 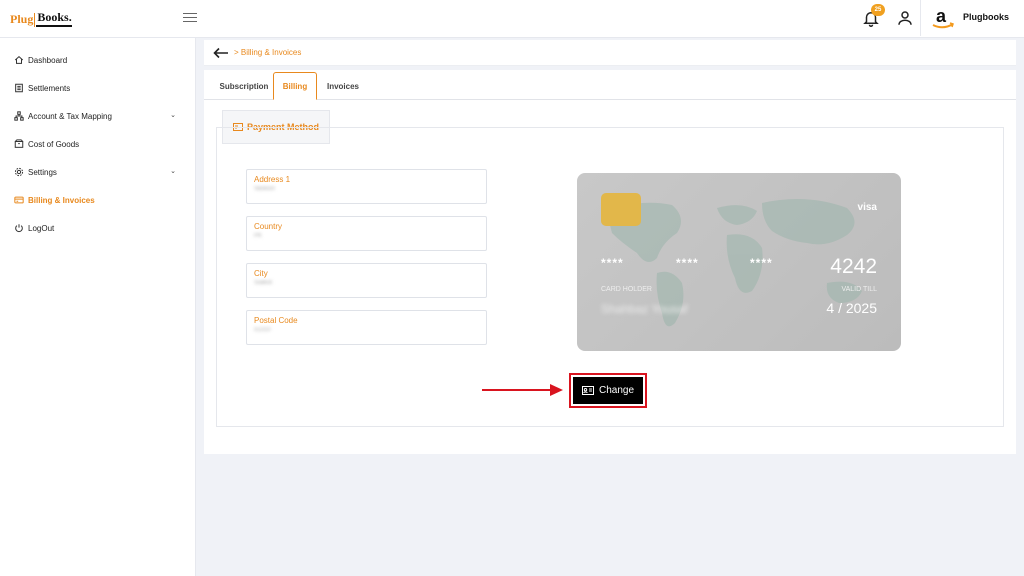 What do you see at coordinates (61, 200) in the screenshot?
I see `sidebar-item-label: Billing & Invoices` at bounding box center [61, 200].